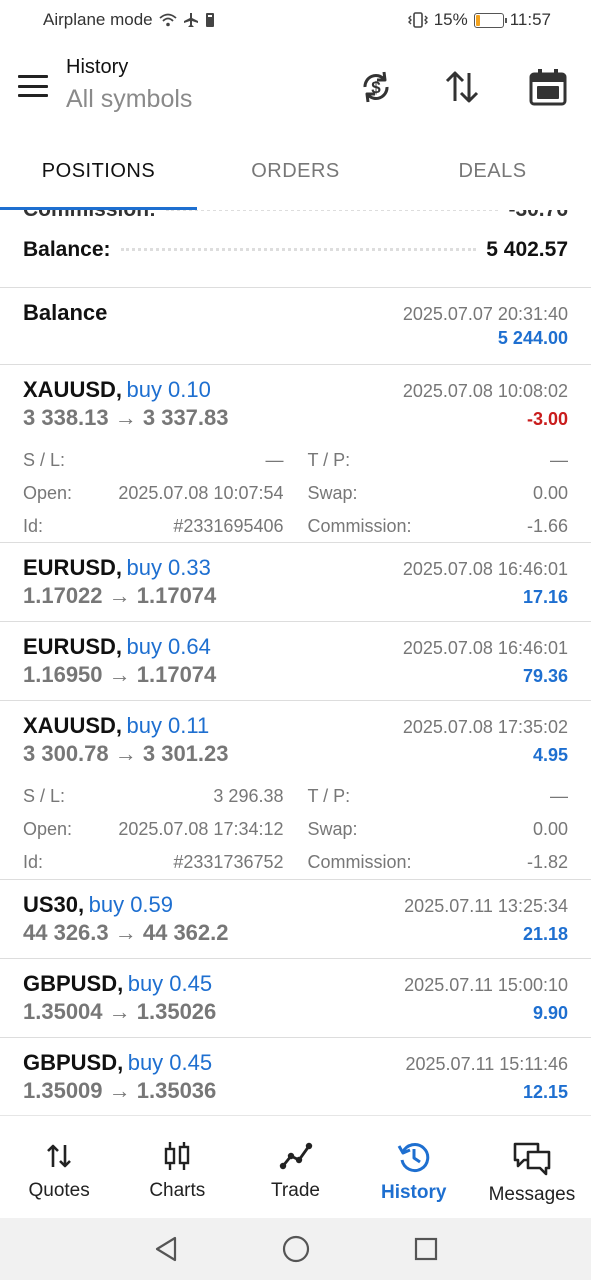  Describe the element at coordinates (548, 87) in the screenshot. I see `calendar-icon` at that location.